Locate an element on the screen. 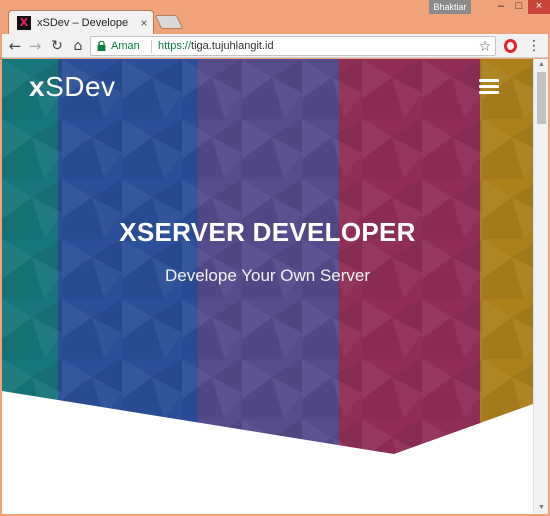 The height and width of the screenshot is (516, 550). scroll-up-icon: ▲ is located at coordinates (541, 65).